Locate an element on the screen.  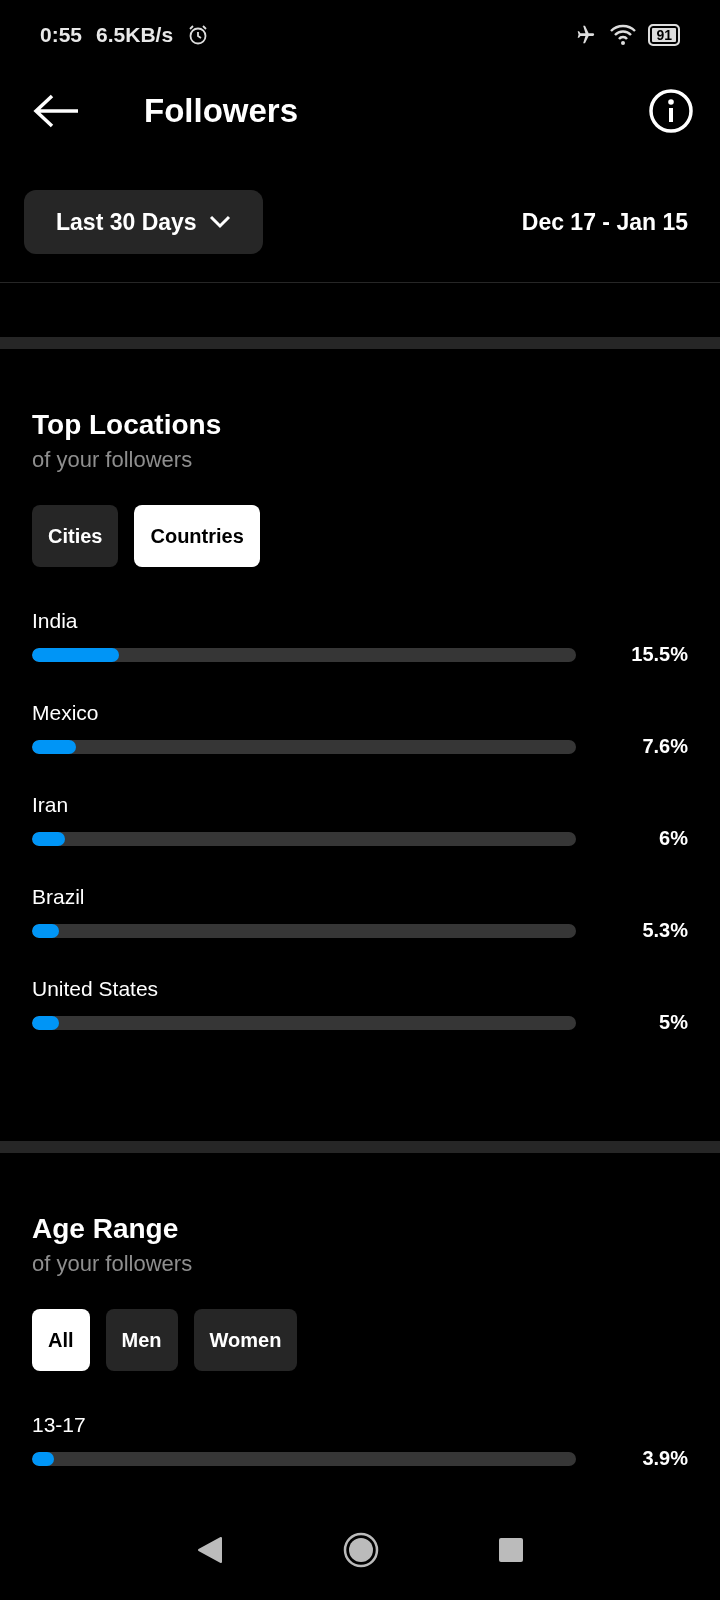
row-label: United States is located at coordinates (96, 989).